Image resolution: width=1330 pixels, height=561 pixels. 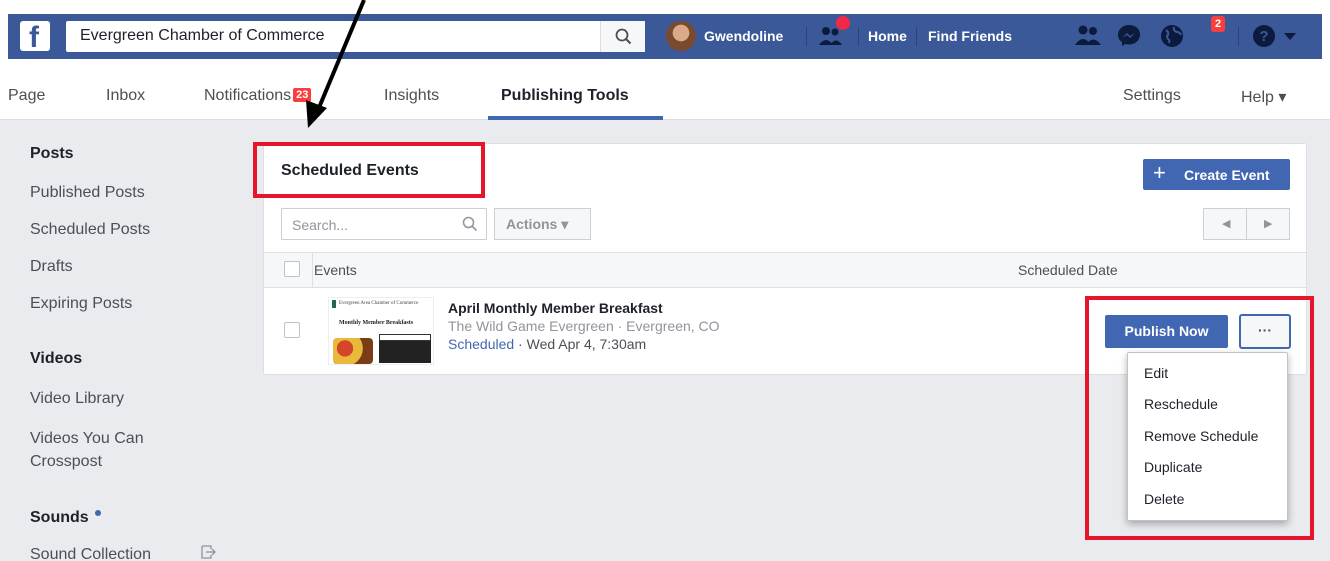 What do you see at coordinates (59, 517) in the screenshot?
I see `sounds-heading-label: Sounds` at bounding box center [59, 517].